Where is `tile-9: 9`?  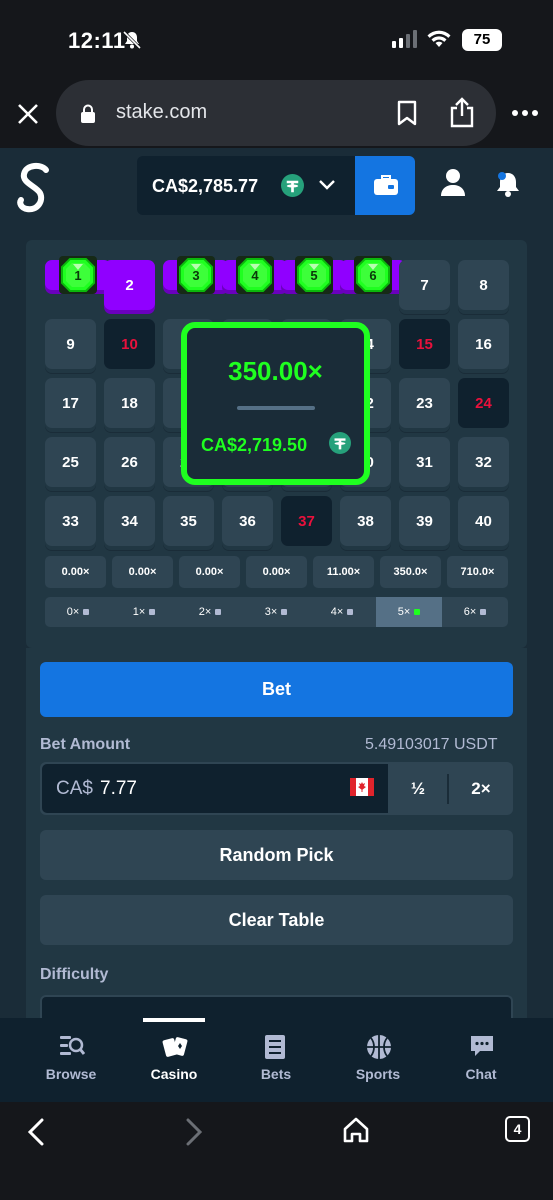 tile-9: 9 is located at coordinates (70, 344).